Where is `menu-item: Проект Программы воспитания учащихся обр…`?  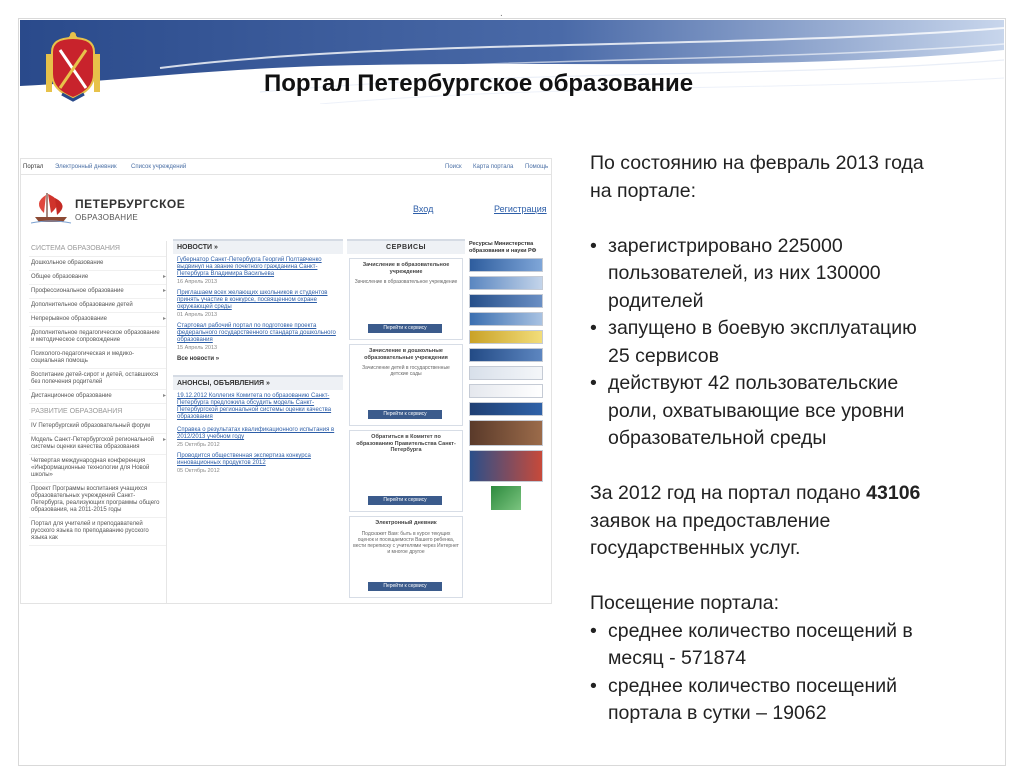
menu-item: Проект Программы воспитания учащихся обр… is located at coordinates (97, 500).